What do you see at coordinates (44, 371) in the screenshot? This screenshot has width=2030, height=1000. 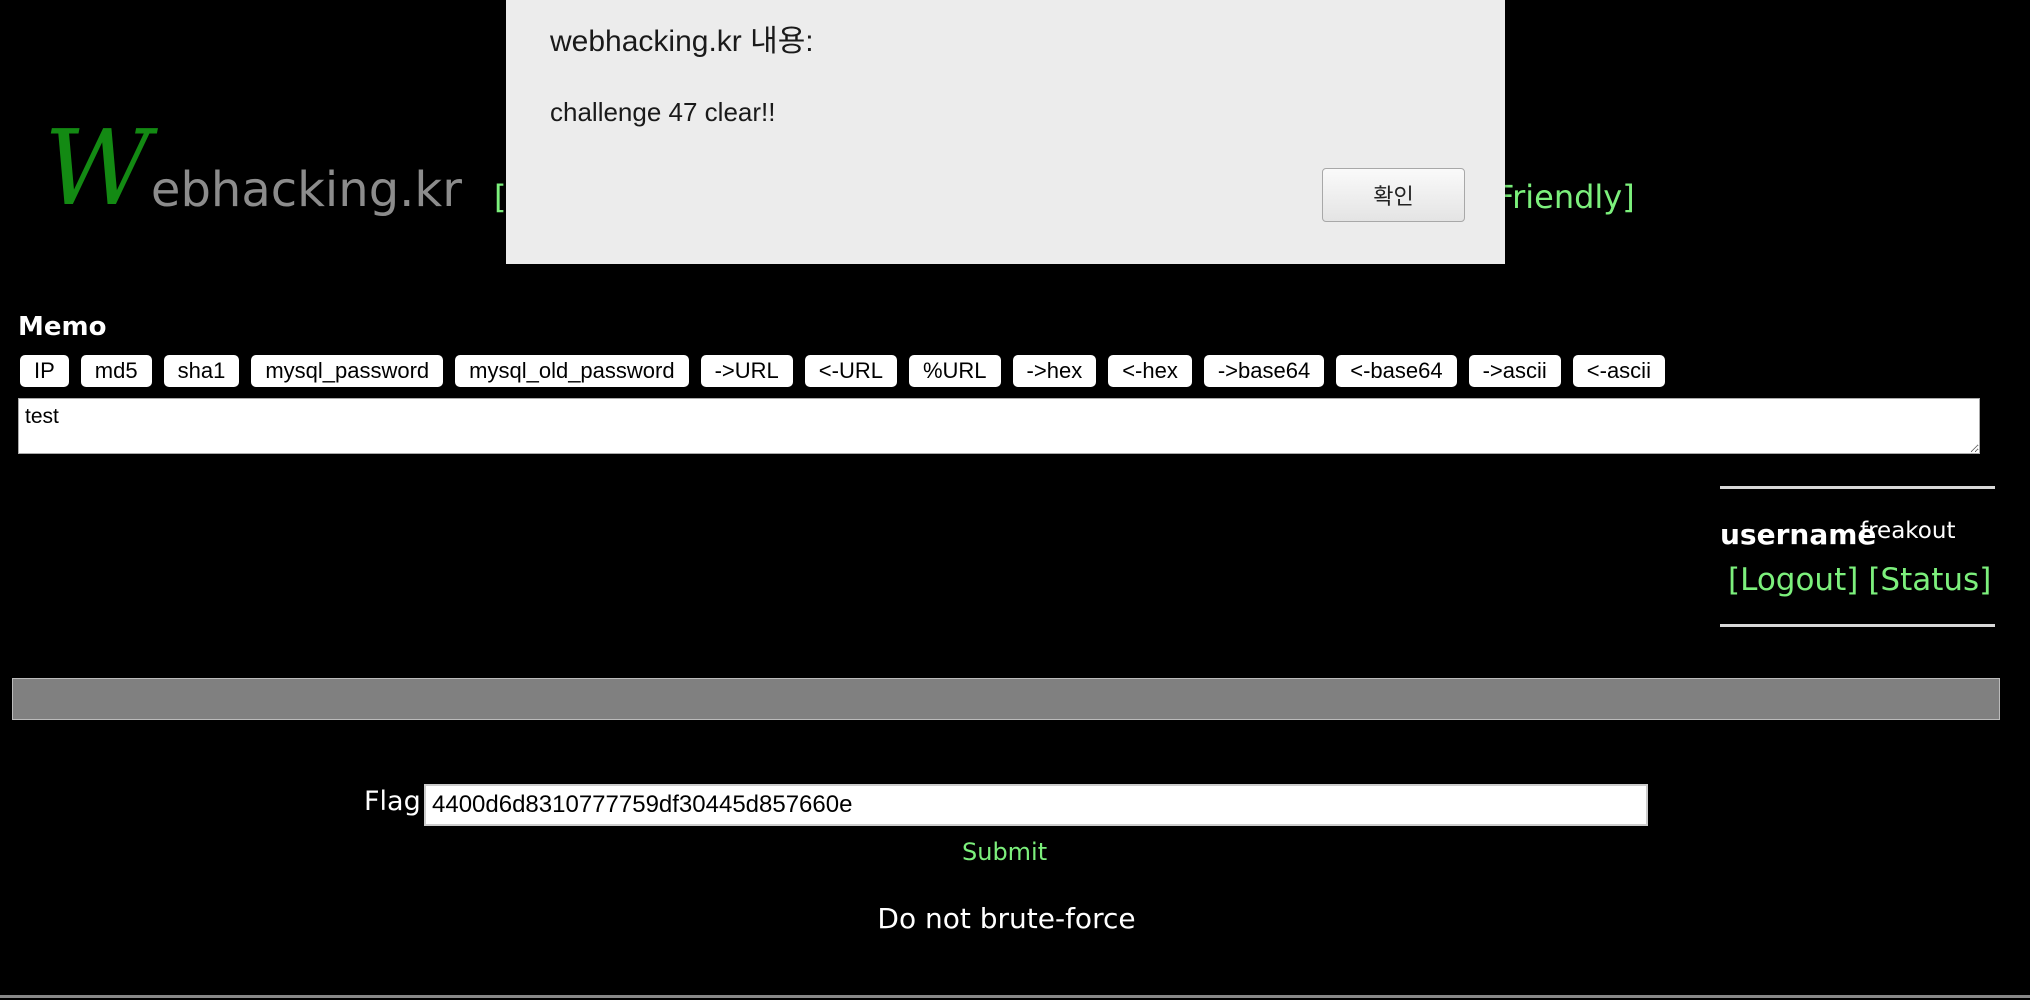 I see `memo-button-ip: IP` at bounding box center [44, 371].